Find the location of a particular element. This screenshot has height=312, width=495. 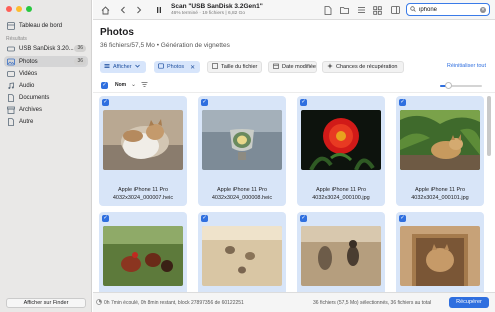

search-icon is located at coordinates (413, 9).